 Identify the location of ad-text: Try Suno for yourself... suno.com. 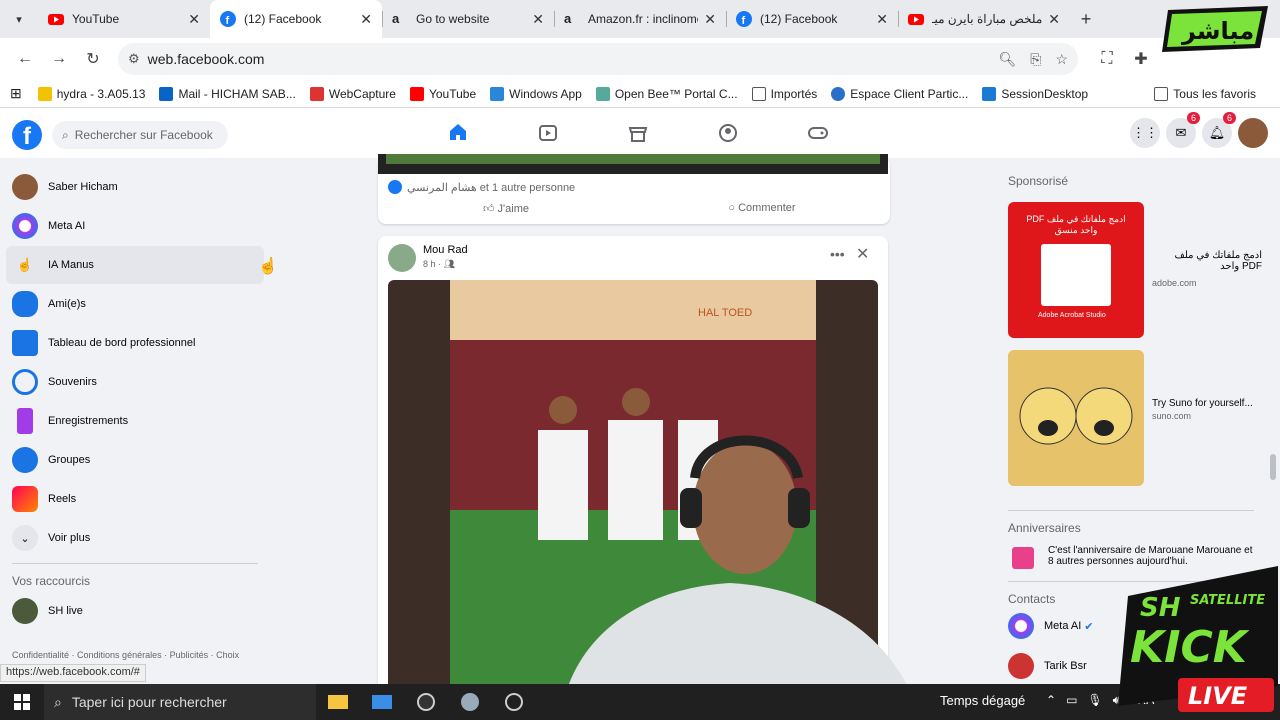
(1207, 409).